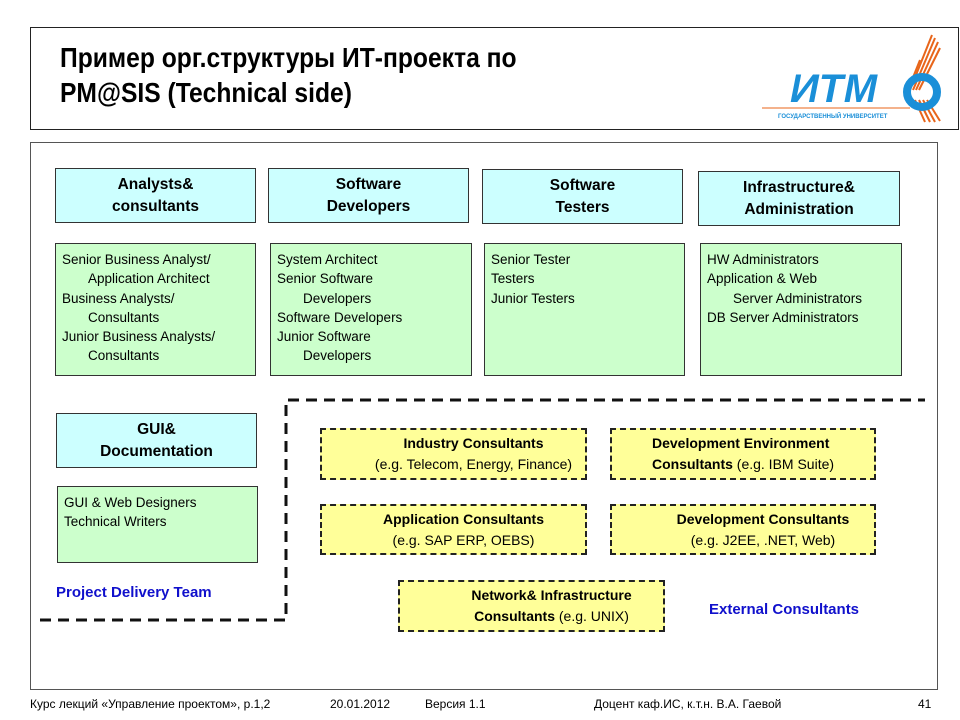 The width and height of the screenshot is (960, 720). I want to click on footer-version: Версия 1.1, so click(455, 704).